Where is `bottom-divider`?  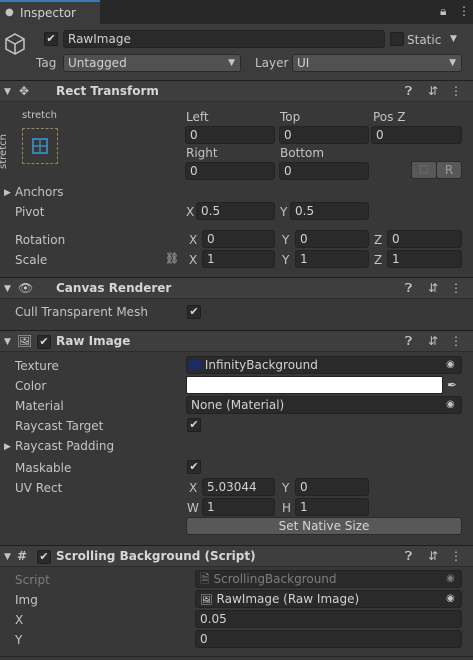
bottom-divider is located at coordinates (236, 656).